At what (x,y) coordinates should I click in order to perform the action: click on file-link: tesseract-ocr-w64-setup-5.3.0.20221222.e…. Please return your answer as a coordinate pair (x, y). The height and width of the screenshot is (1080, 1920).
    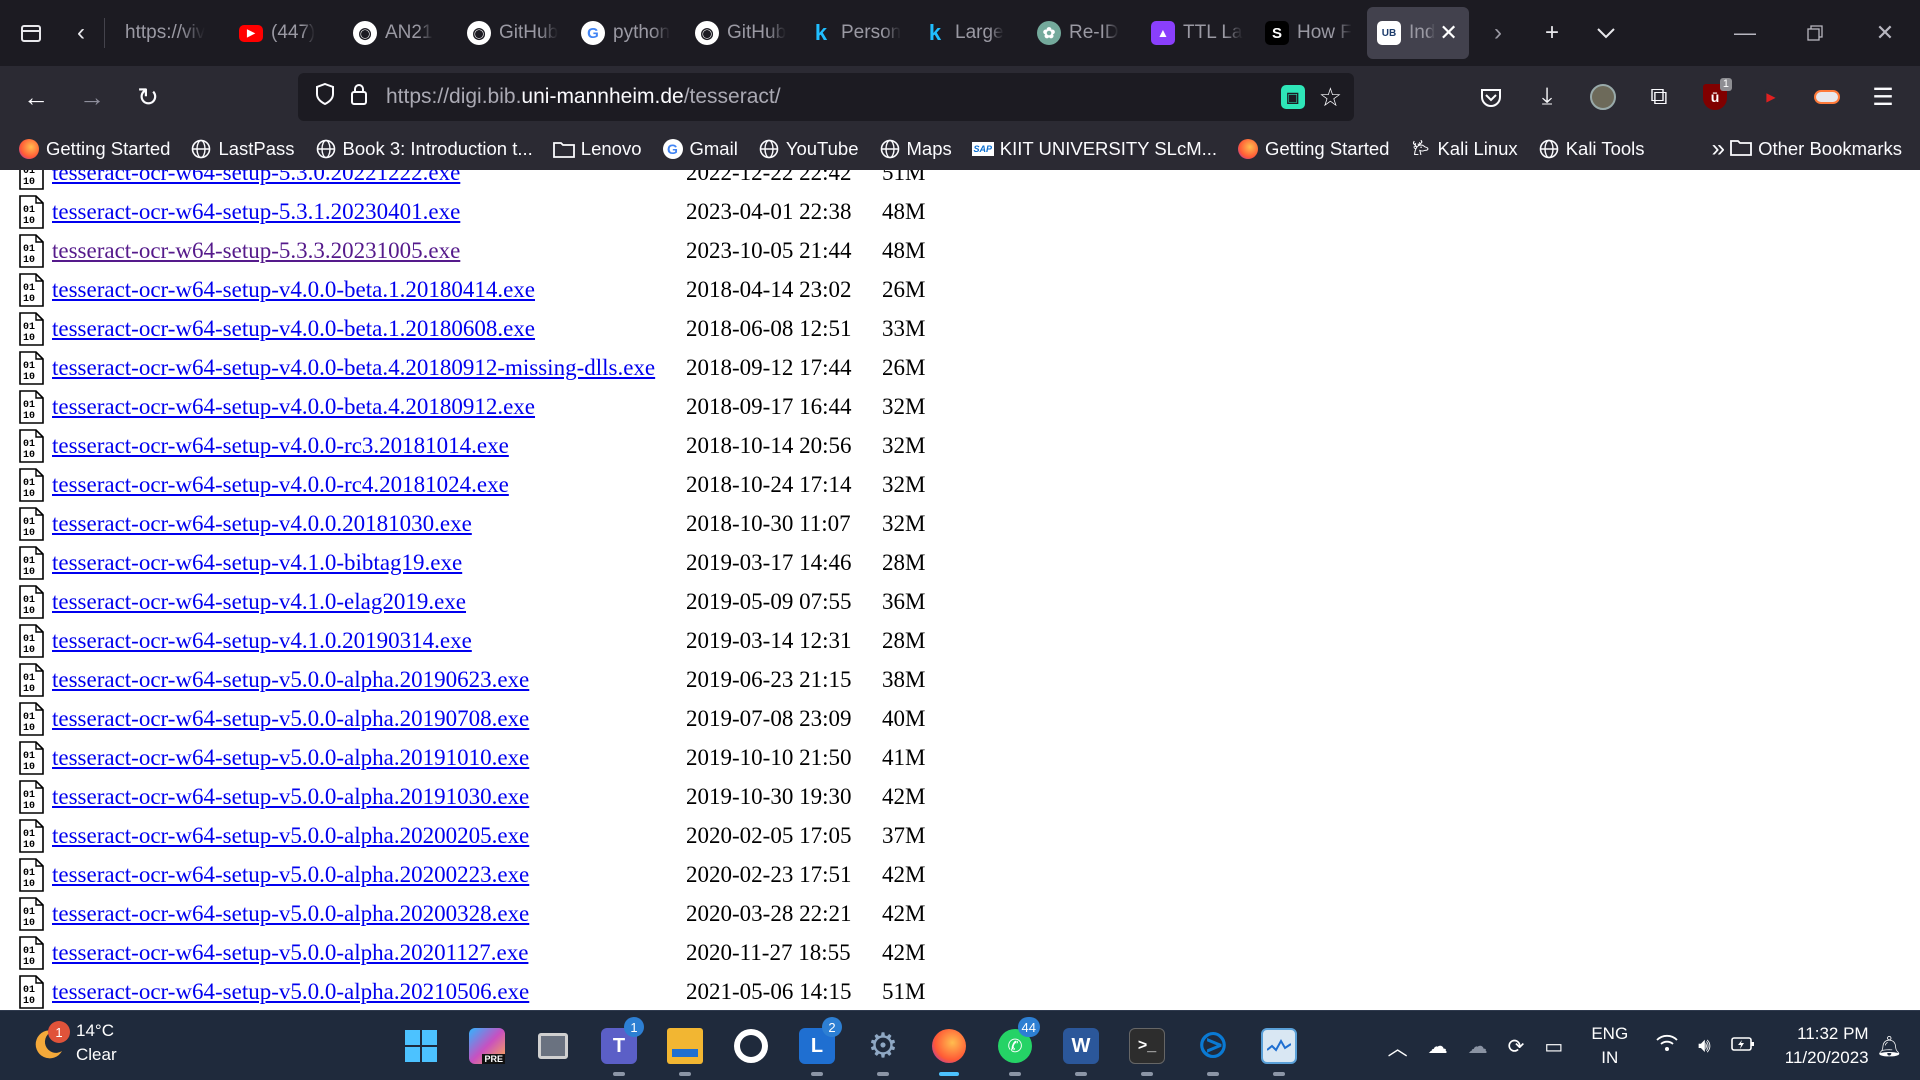
    Looking at the image, I should click on (369, 178).